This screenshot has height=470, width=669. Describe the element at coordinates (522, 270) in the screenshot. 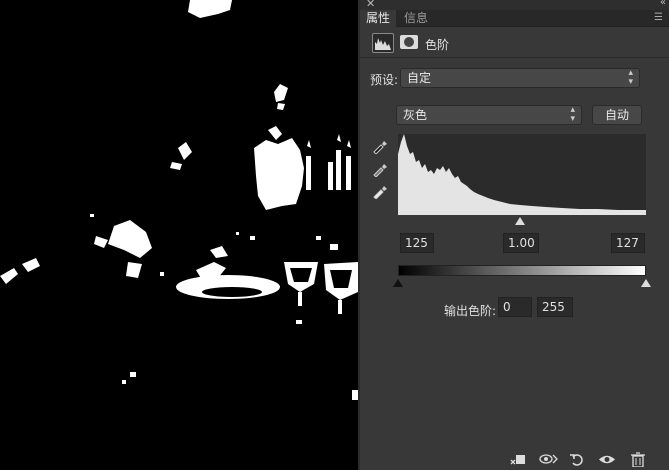

I see `output-gradient-bar` at that location.